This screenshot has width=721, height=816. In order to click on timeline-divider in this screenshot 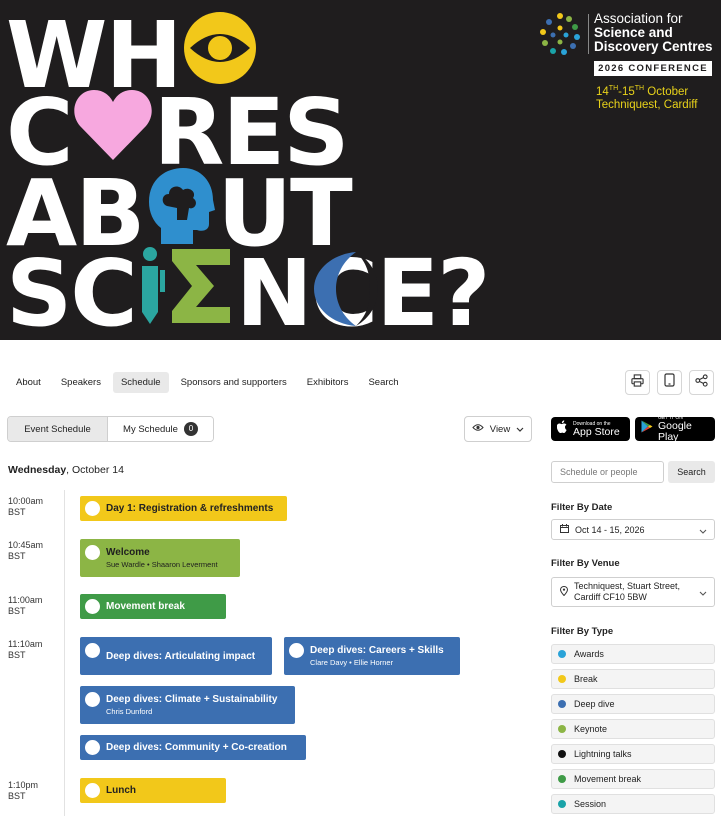, I will do `click(64, 653)`.